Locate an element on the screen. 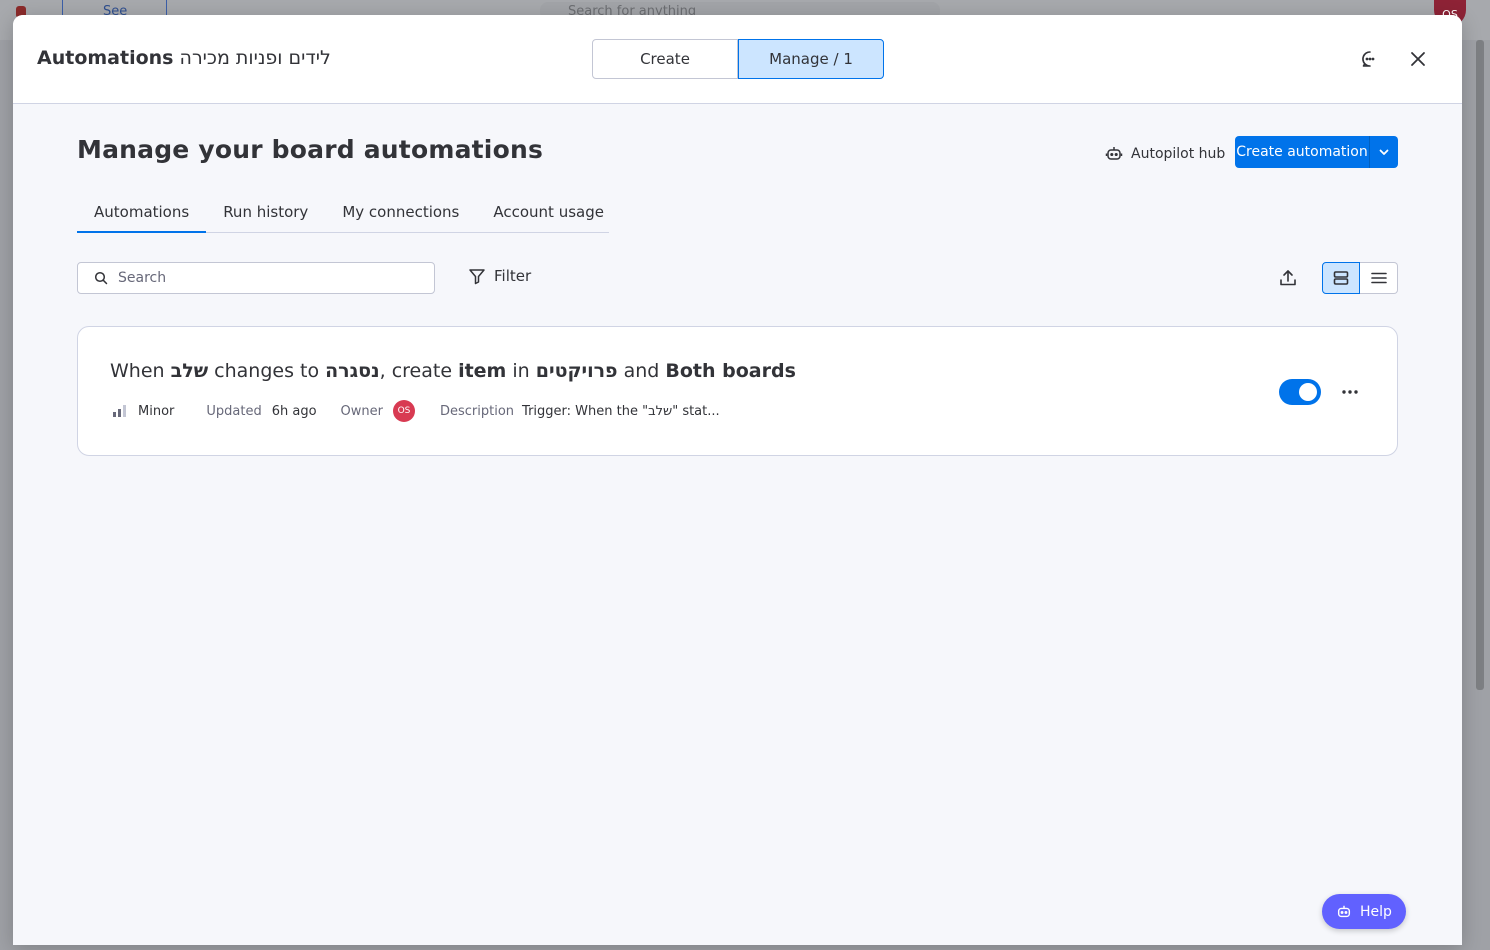  create-tab-button: Create is located at coordinates (665, 59).